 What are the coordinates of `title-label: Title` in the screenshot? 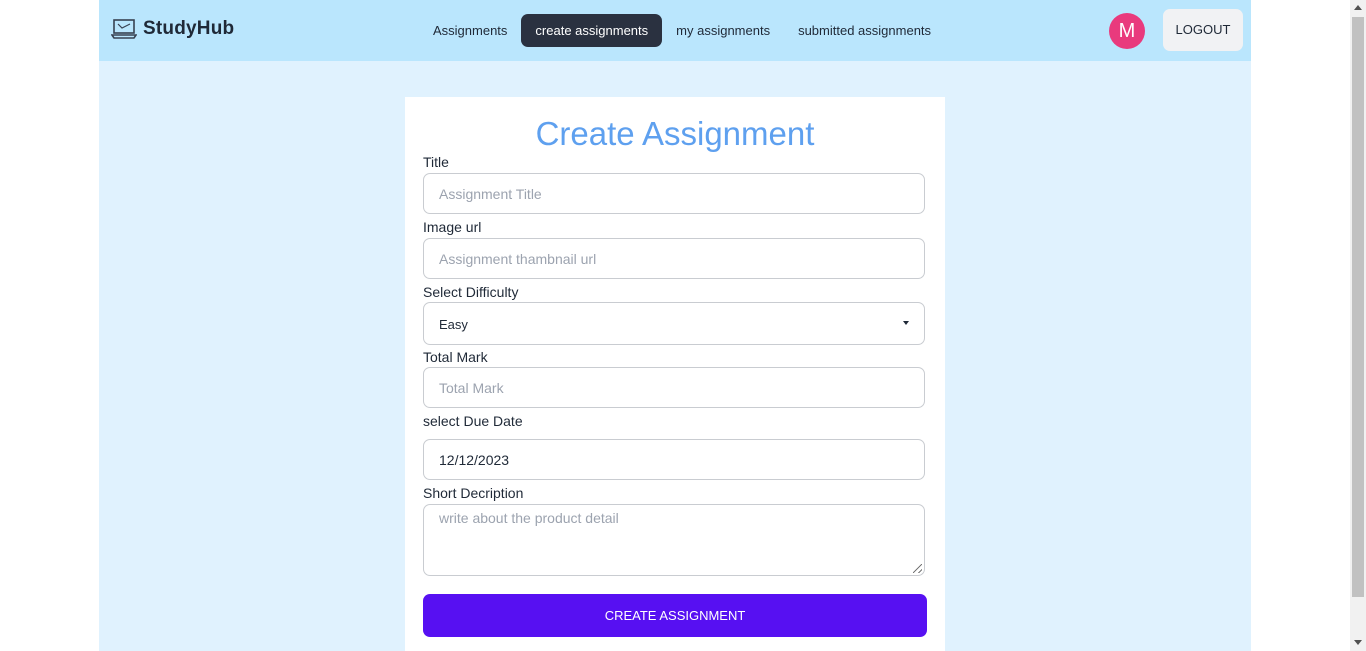 It's located at (436, 162).